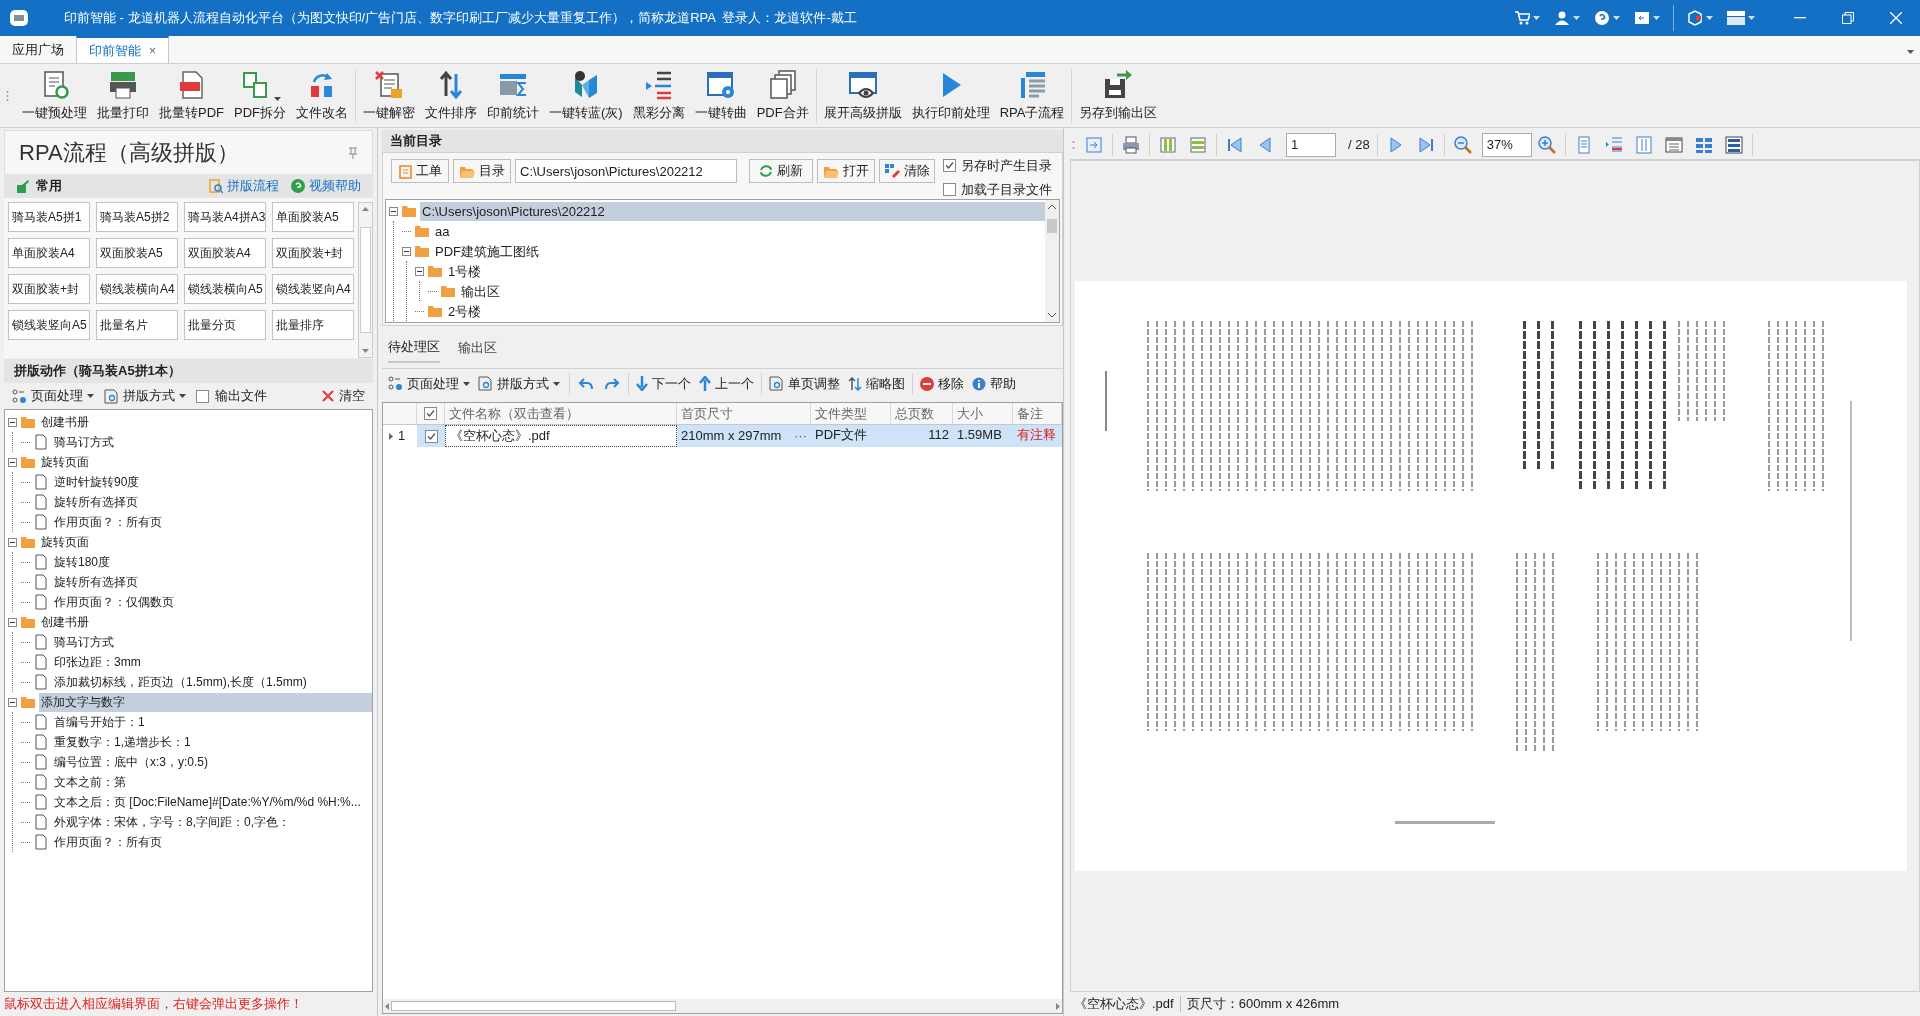 The image size is (1920, 1016). What do you see at coordinates (1700, 18) in the screenshot?
I see `plugin-menu` at bounding box center [1700, 18].